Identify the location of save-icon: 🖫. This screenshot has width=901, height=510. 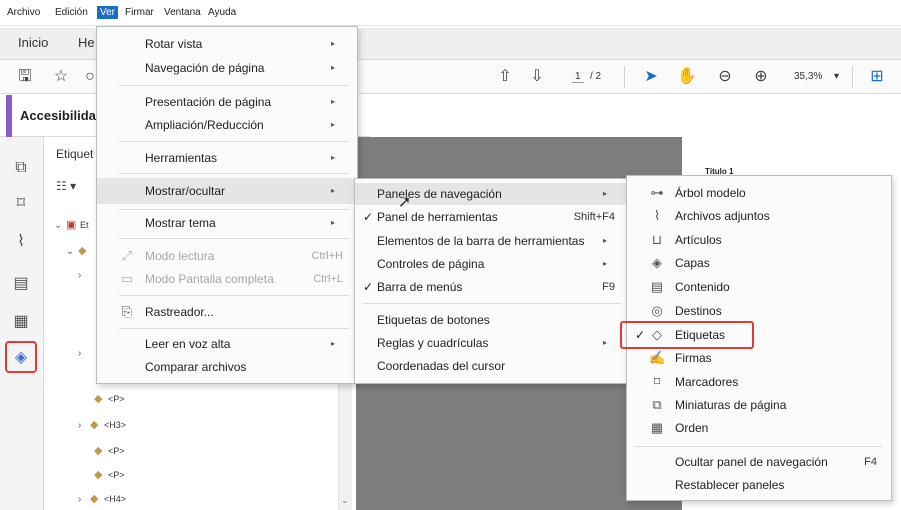
(25, 77).